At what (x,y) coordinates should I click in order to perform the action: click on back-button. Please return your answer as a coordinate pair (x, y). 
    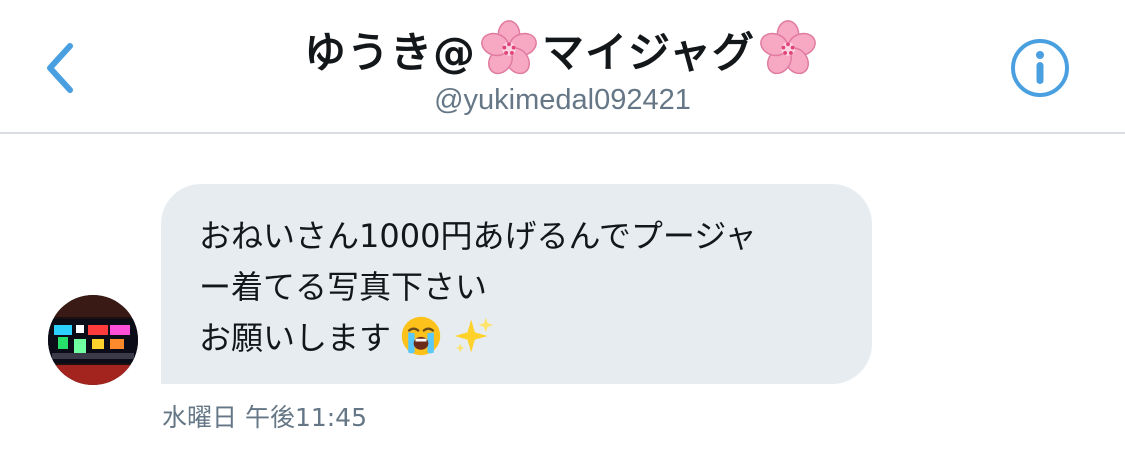
    Looking at the image, I should click on (60, 68).